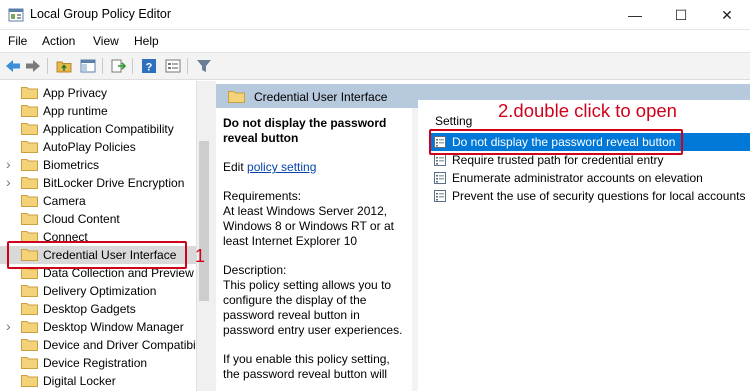 Image resolution: width=750 pixels, height=391 pixels. I want to click on tree-scrollbar-thumb, so click(204, 221).